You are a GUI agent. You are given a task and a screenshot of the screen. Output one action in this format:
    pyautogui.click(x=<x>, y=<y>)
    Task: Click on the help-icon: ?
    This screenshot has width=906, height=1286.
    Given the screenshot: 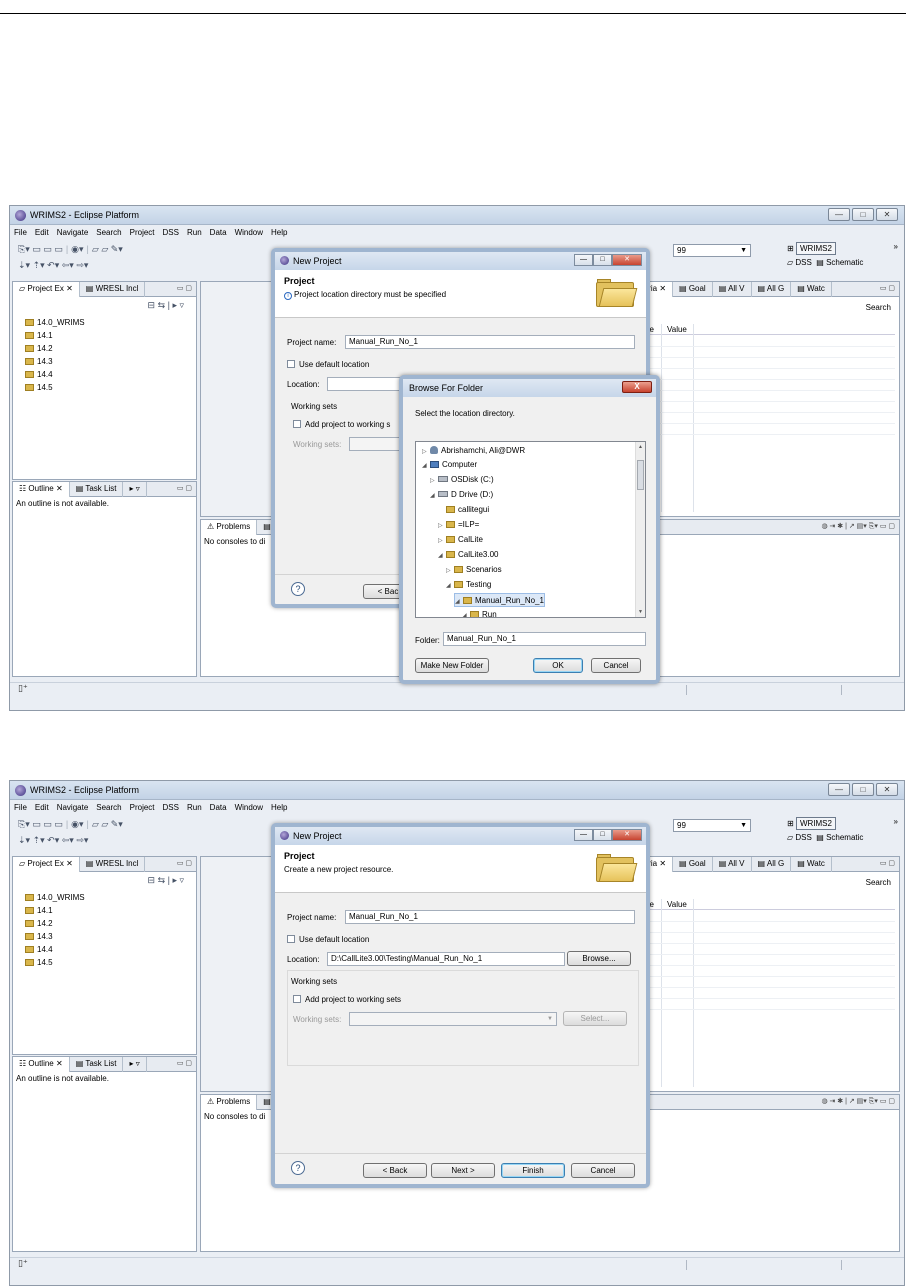 What is the action you would take?
    pyautogui.click(x=298, y=589)
    